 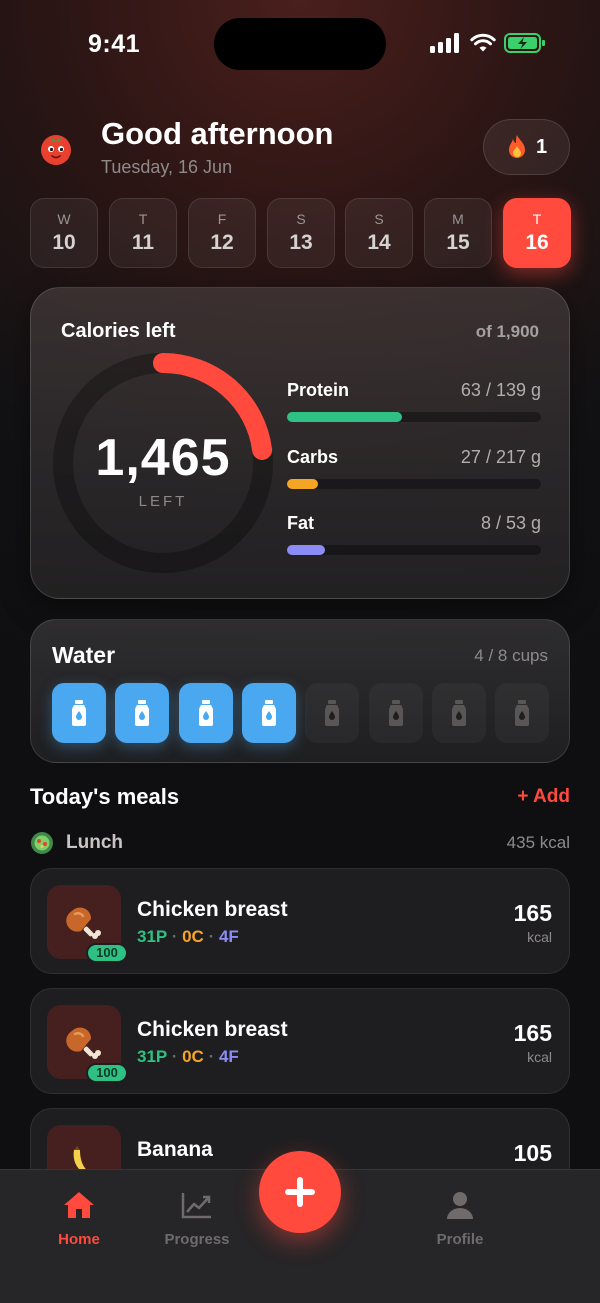 I want to click on day-mon-15: M 15, so click(x=458, y=233).